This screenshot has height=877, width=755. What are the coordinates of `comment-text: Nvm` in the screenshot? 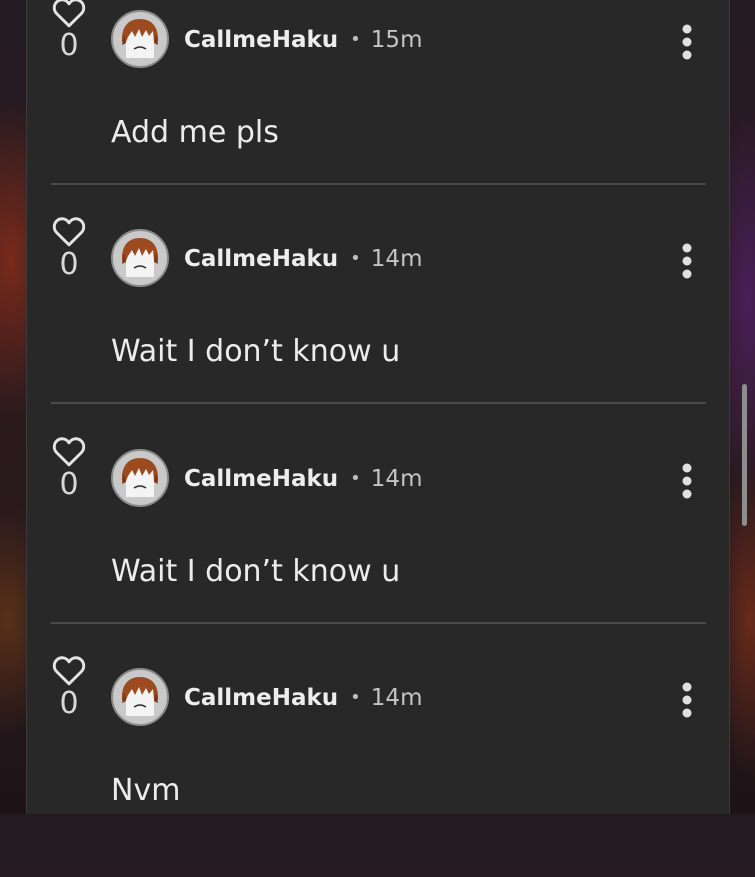 It's located at (146, 790).